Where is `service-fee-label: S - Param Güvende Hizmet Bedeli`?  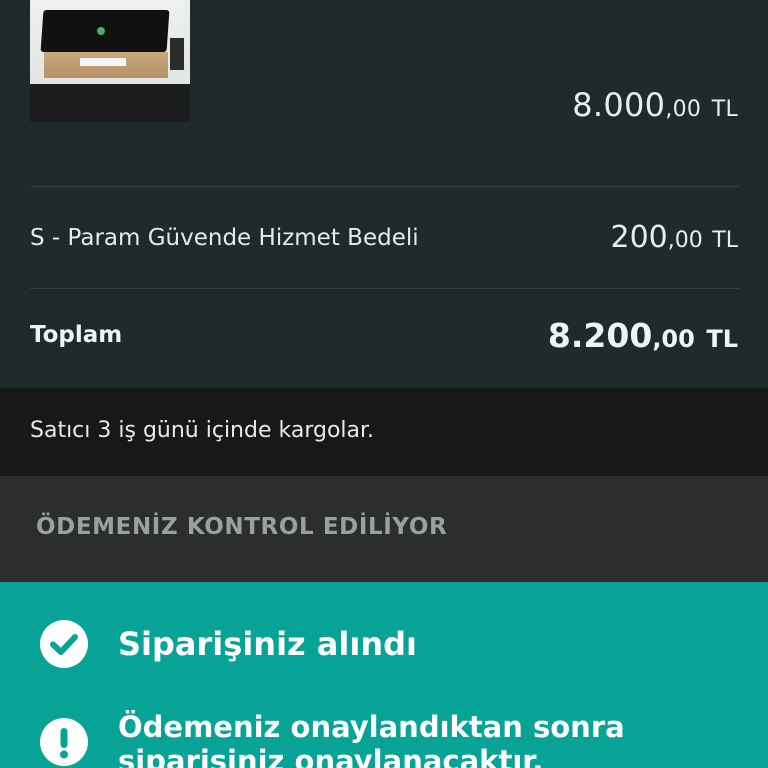
service-fee-label: S - Param Güvende Hizmet Bedeli is located at coordinates (224, 238).